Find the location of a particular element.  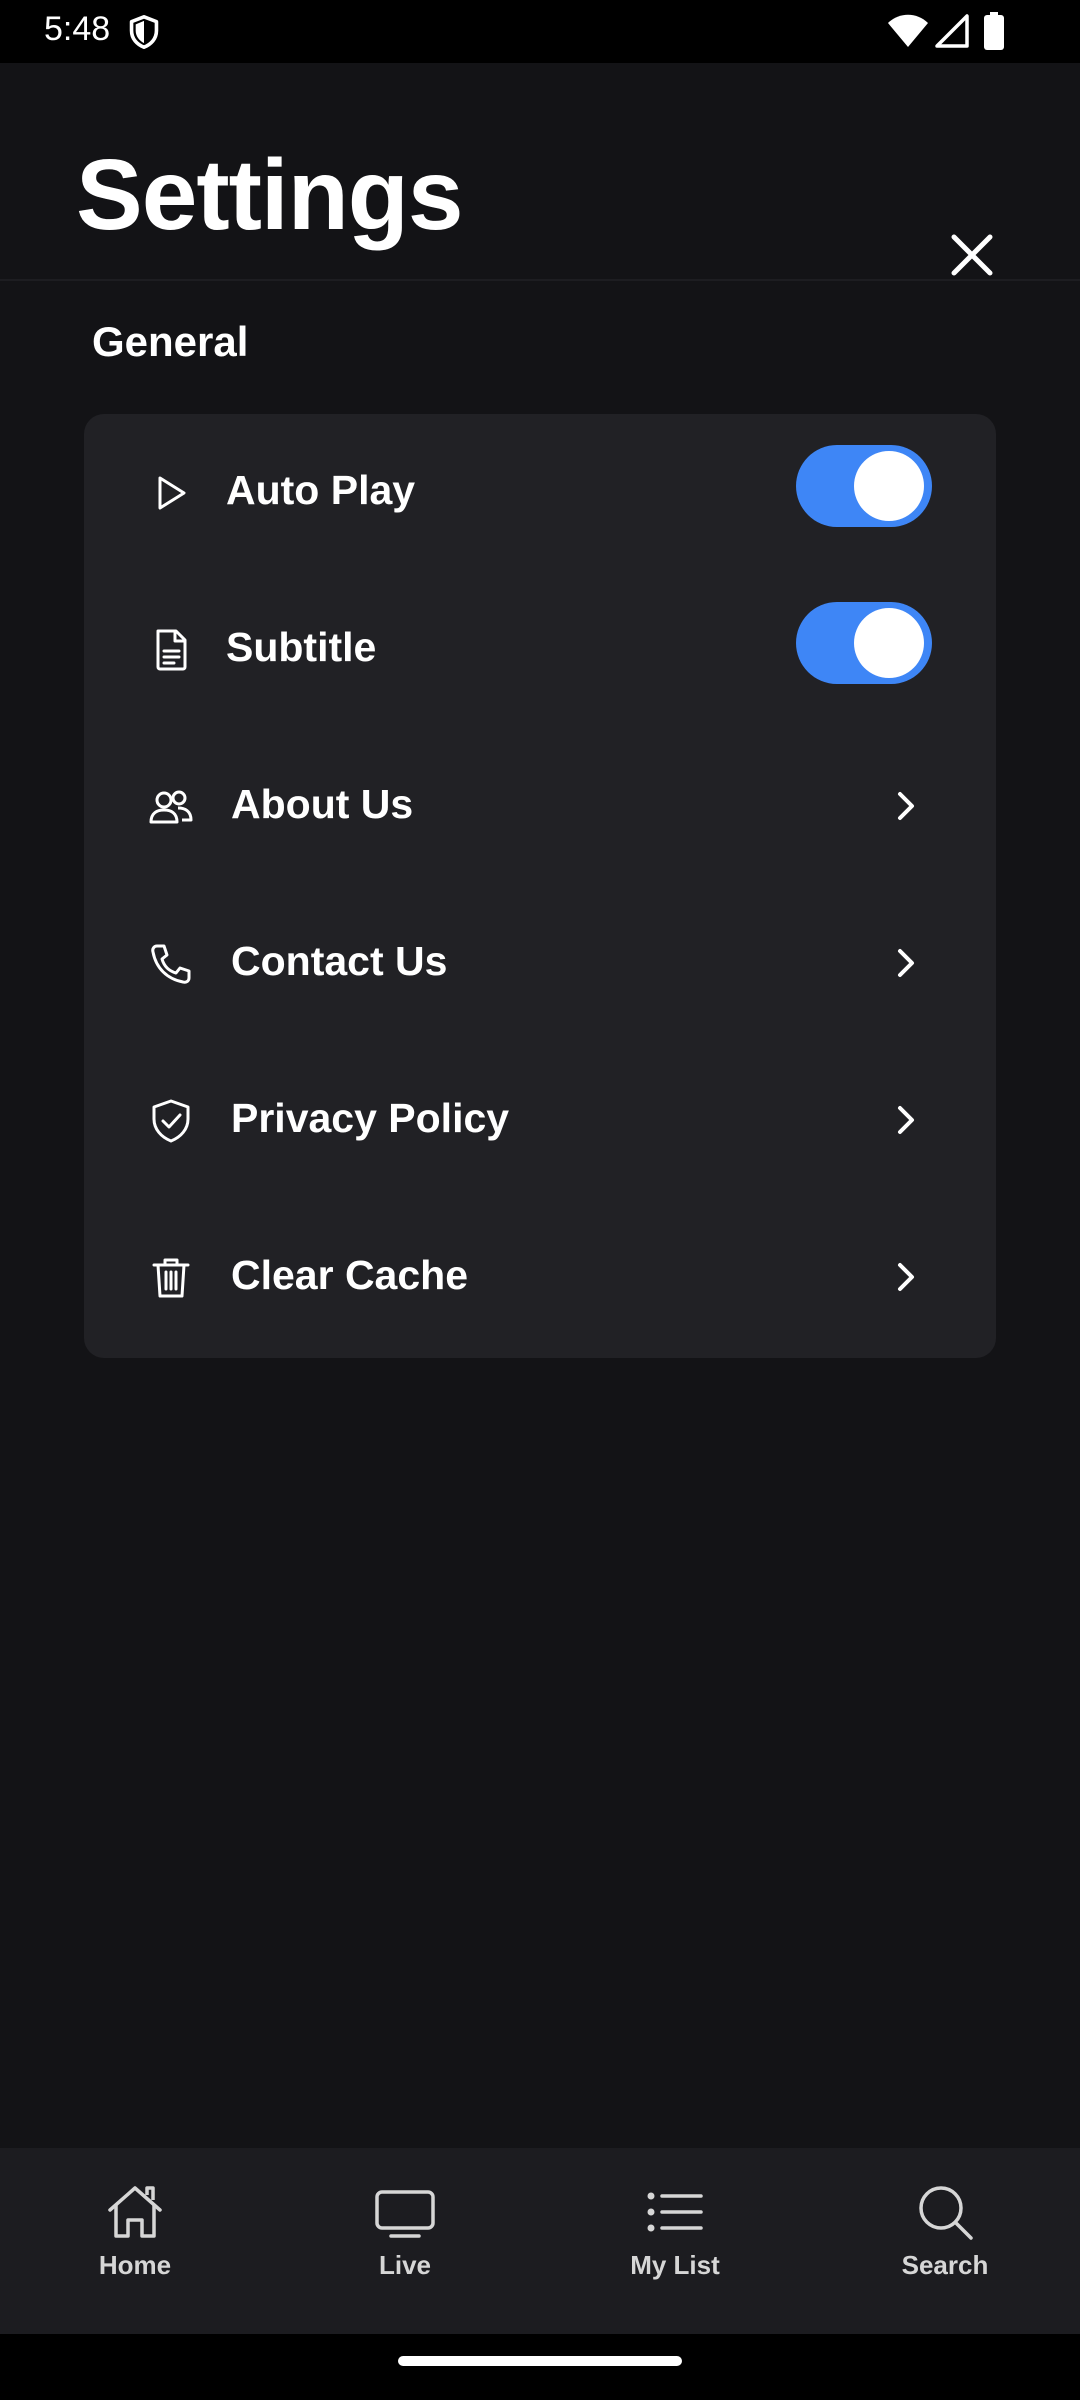

close-icon is located at coordinates (972, 255).